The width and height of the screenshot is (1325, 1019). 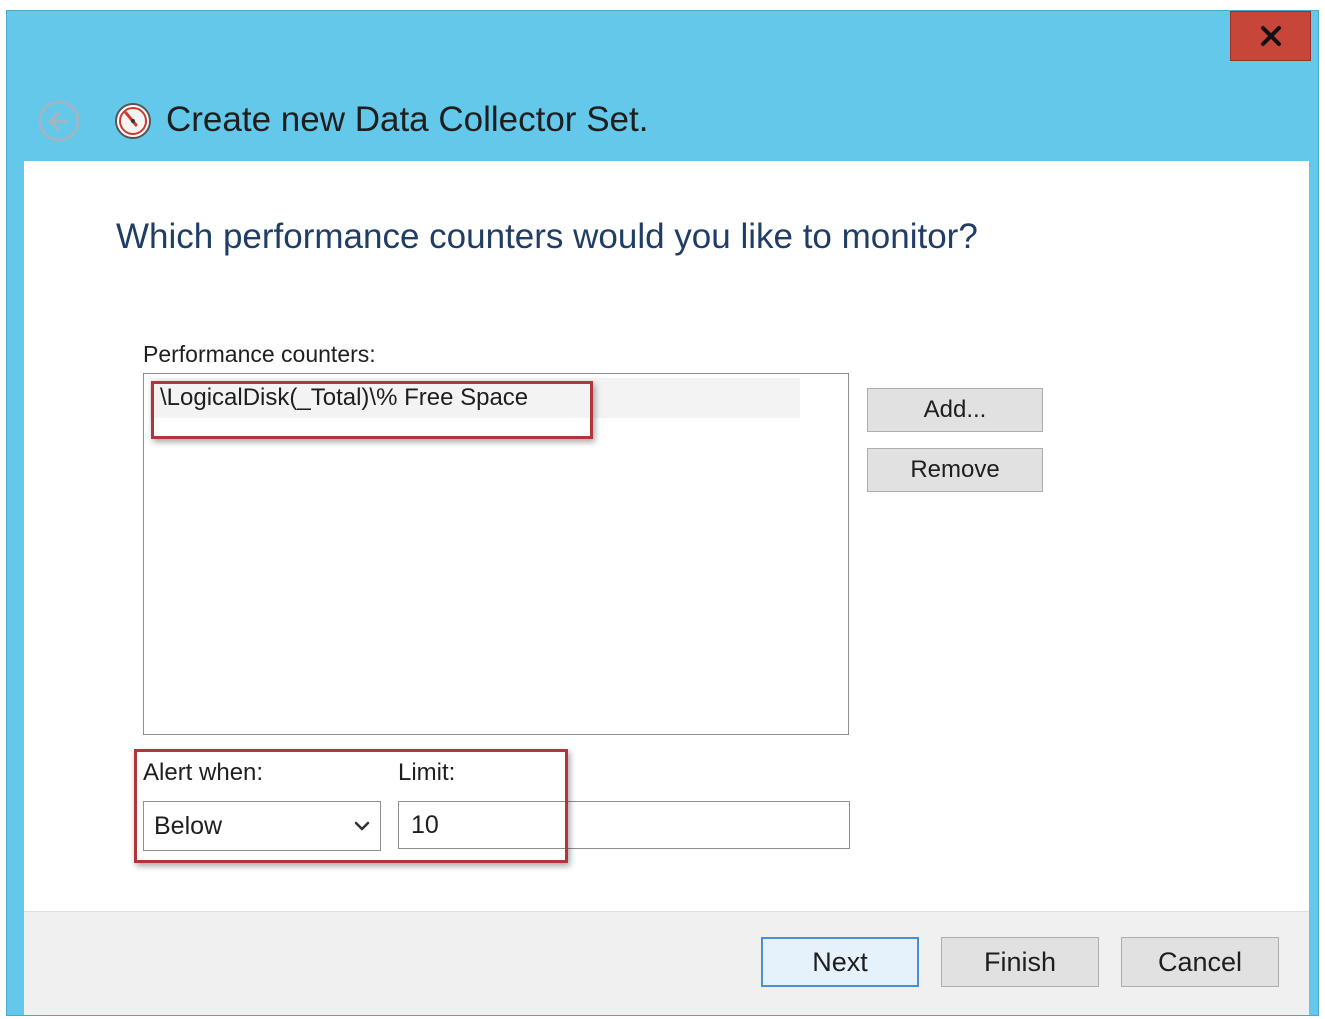 What do you see at coordinates (407, 119) in the screenshot?
I see `window-title: Create new Data Collector Set.` at bounding box center [407, 119].